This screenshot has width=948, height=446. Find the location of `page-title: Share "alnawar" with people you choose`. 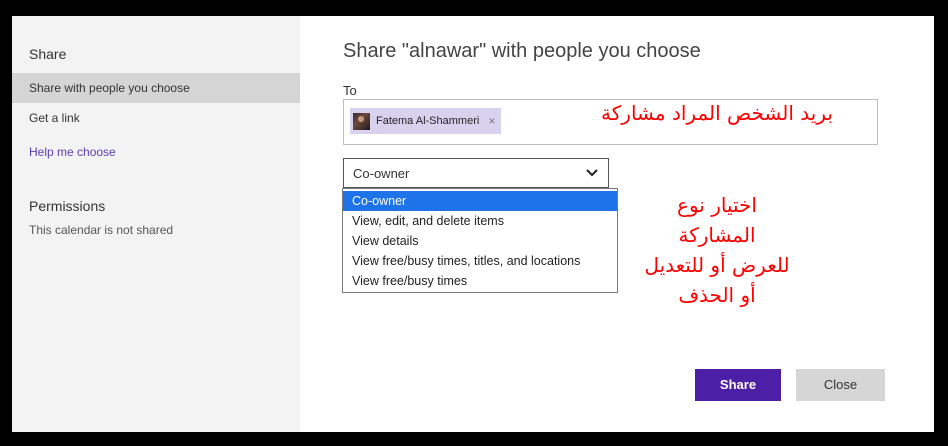

page-title: Share "alnawar" with people you choose is located at coordinates (522, 51).